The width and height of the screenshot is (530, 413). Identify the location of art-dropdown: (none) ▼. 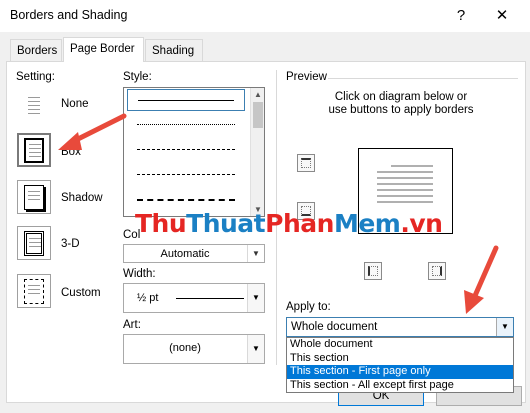
(194, 349).